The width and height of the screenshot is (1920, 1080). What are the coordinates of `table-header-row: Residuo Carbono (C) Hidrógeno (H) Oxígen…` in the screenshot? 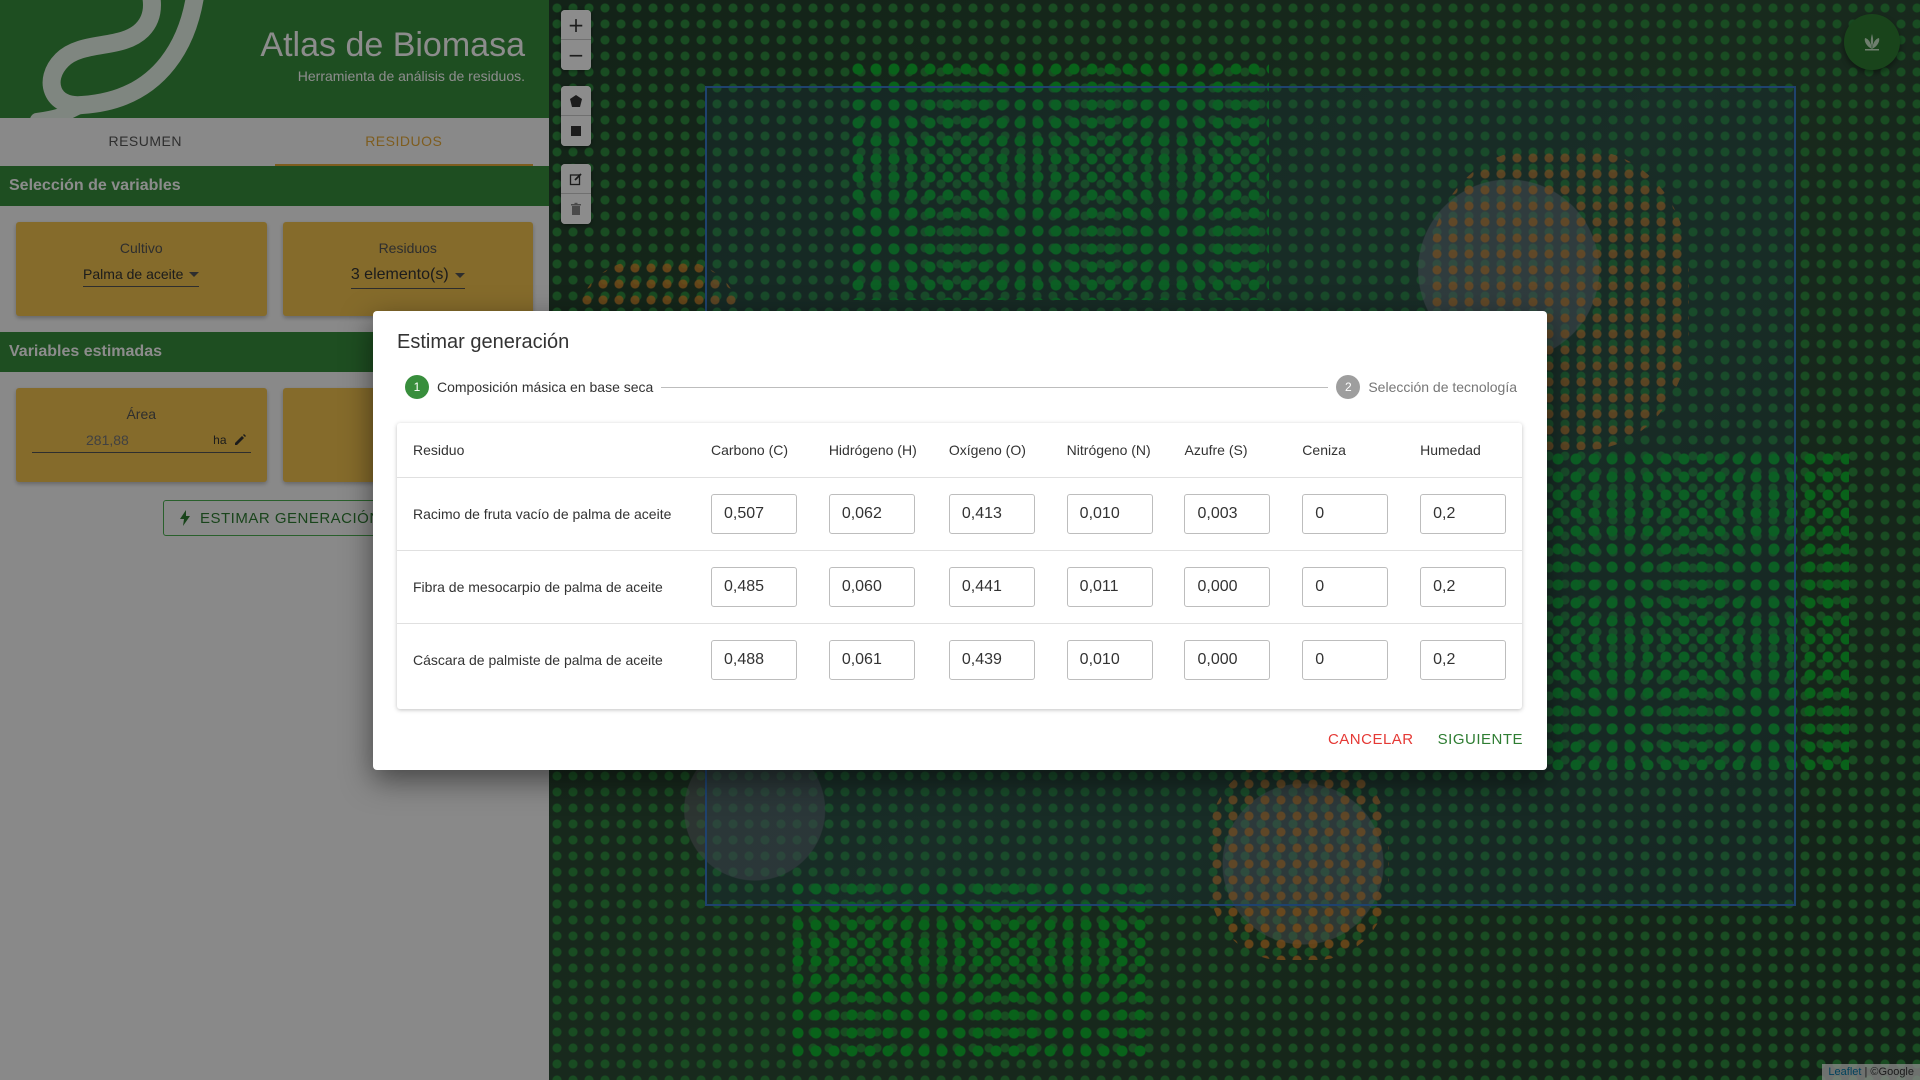 It's located at (959, 450).